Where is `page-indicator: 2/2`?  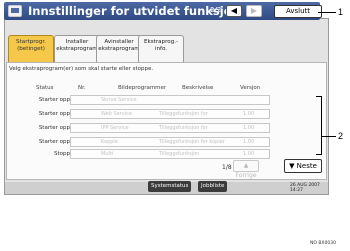 page-indicator: 2/2 is located at coordinates (216, 10).